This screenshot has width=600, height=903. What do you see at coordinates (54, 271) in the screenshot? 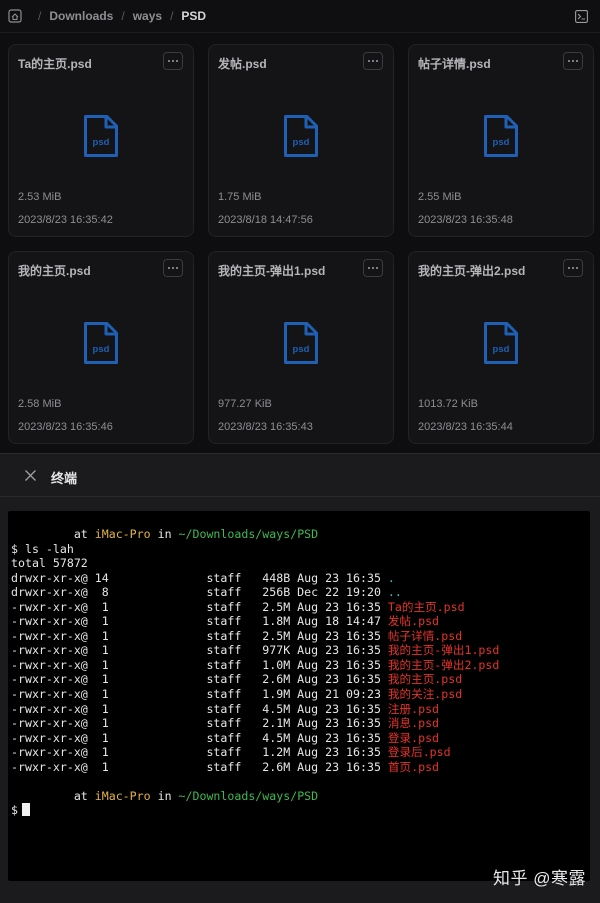
I see `file-name: 我的主页.psd` at bounding box center [54, 271].